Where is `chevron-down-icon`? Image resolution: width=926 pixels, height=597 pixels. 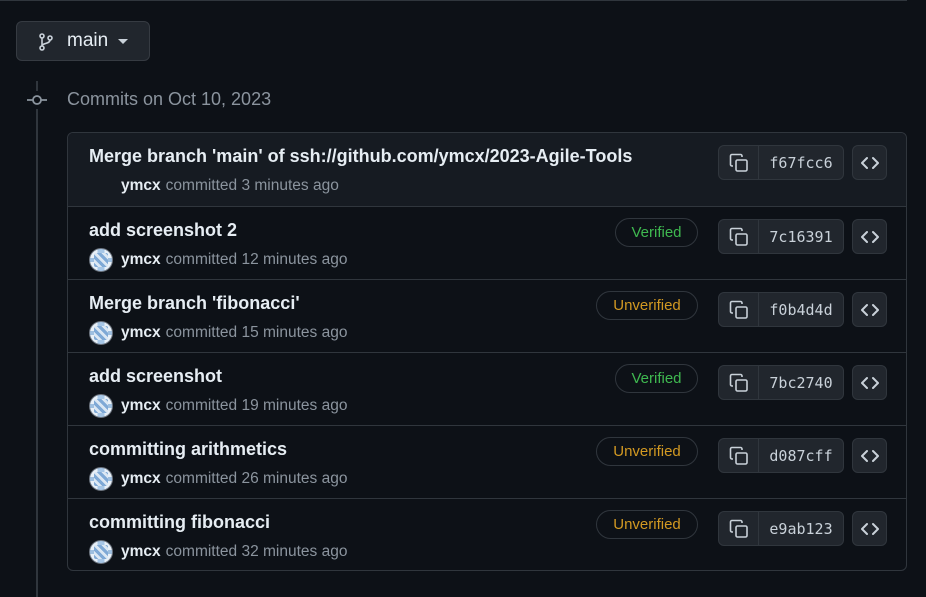
chevron-down-icon is located at coordinates (123, 41).